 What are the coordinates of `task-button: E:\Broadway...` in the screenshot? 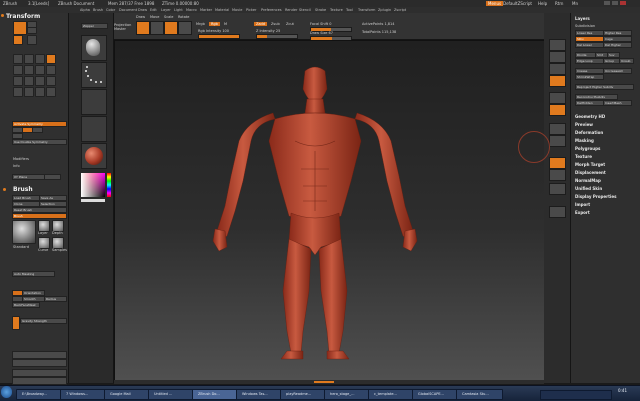 It's located at (39, 394).